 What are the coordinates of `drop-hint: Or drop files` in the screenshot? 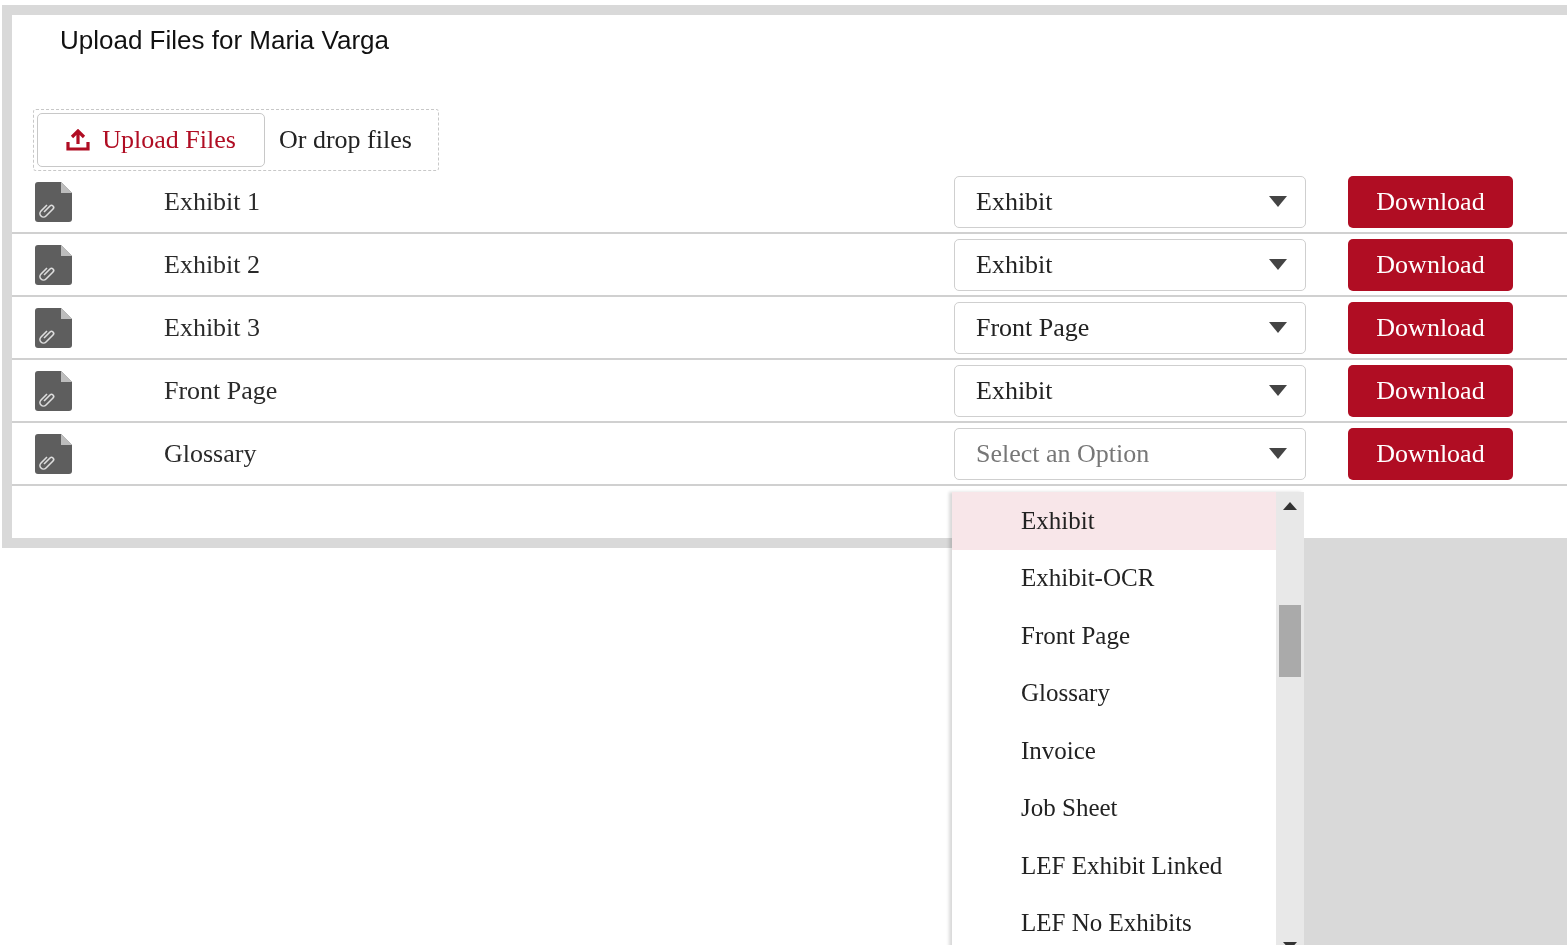 It's located at (345, 140).